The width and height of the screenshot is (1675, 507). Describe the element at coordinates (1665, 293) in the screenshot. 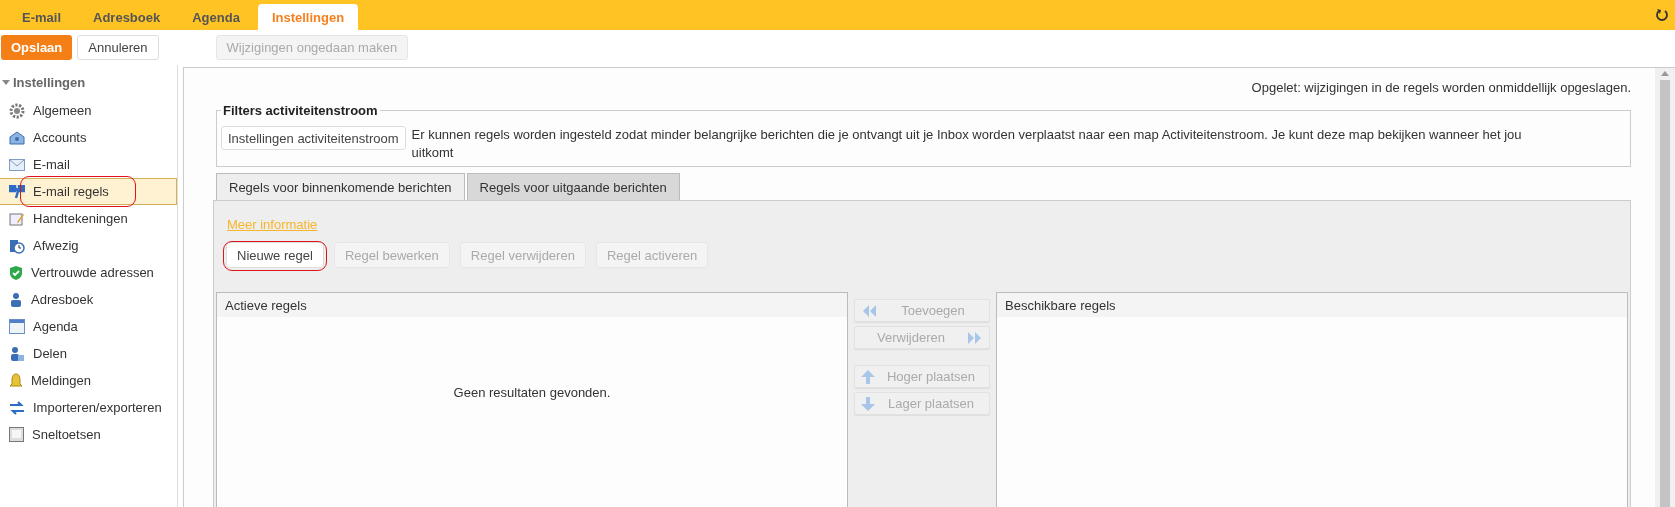

I see `scrollbar-thumb` at that location.